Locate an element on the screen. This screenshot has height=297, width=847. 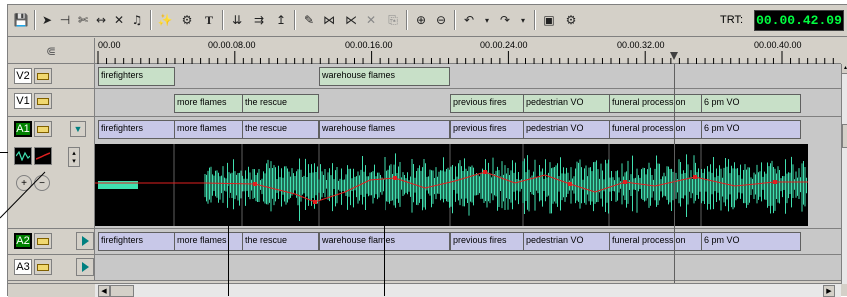
ruler-ticks is located at coordinates (465, 57).